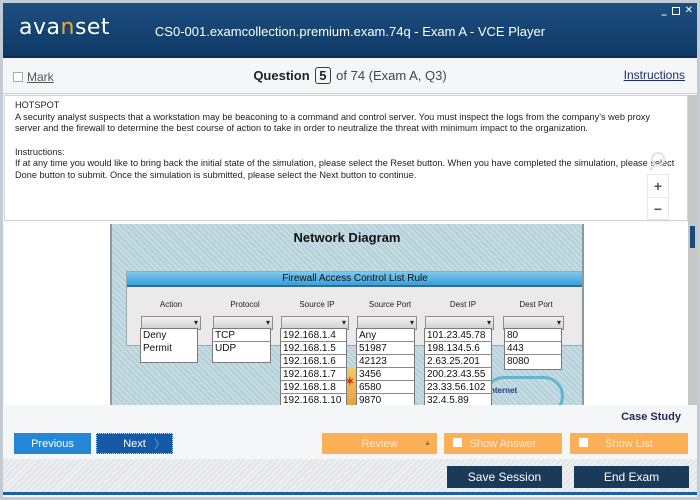 The height and width of the screenshot is (500, 700). I want to click on minimize-icon: _, so click(664, 11).